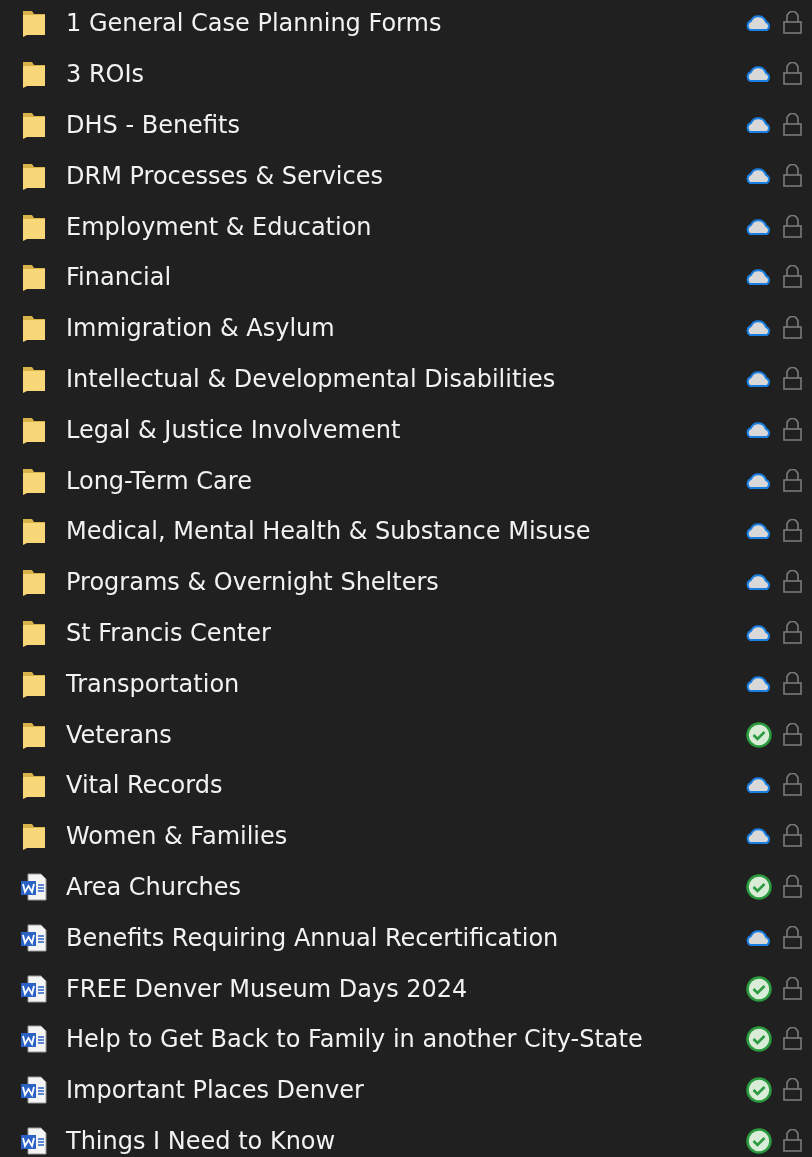 Image resolution: width=812 pixels, height=1157 pixels. Describe the element at coordinates (405, 988) in the screenshot. I see `file-name: FREE Denver Museum Days 2024` at that location.